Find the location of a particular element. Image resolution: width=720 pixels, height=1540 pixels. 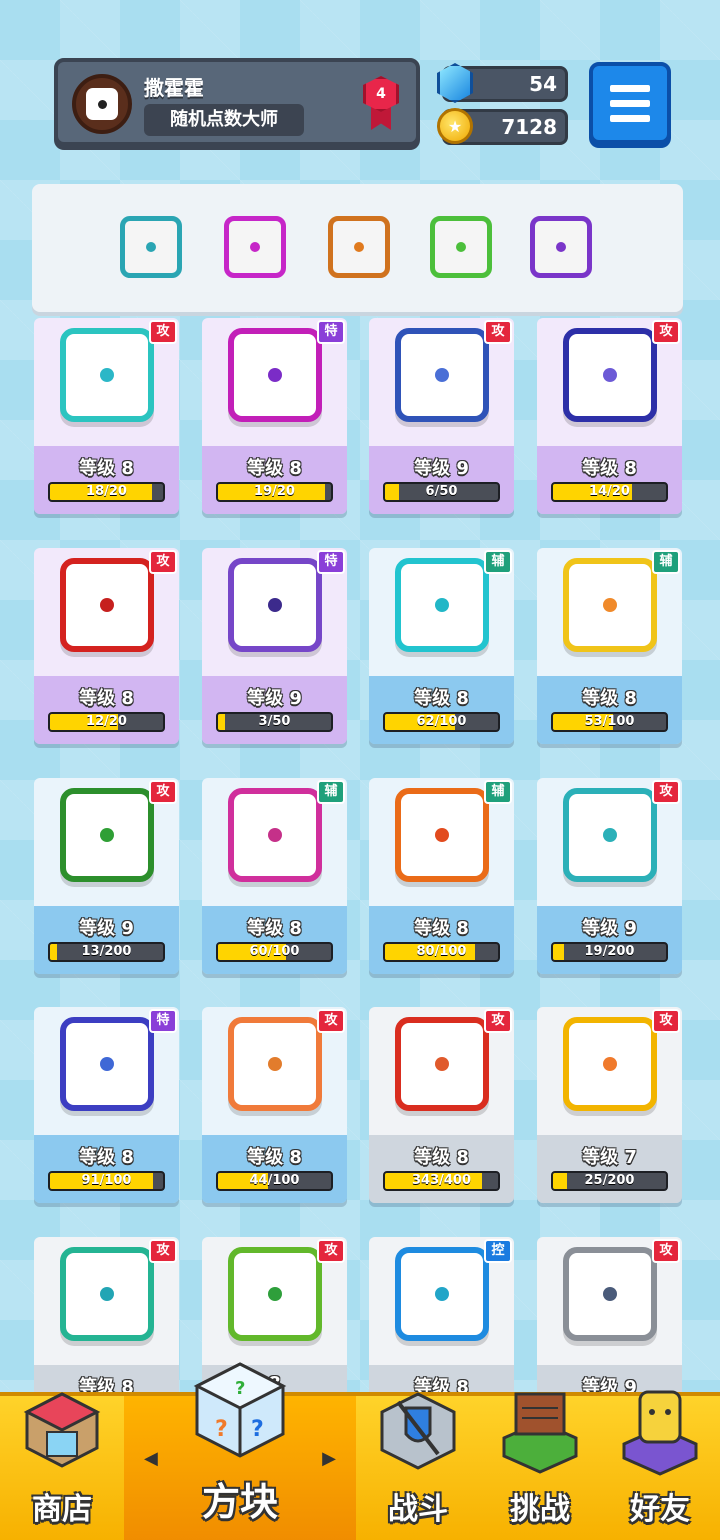

dice-card: 控等级 8 is located at coordinates (441, 1317).